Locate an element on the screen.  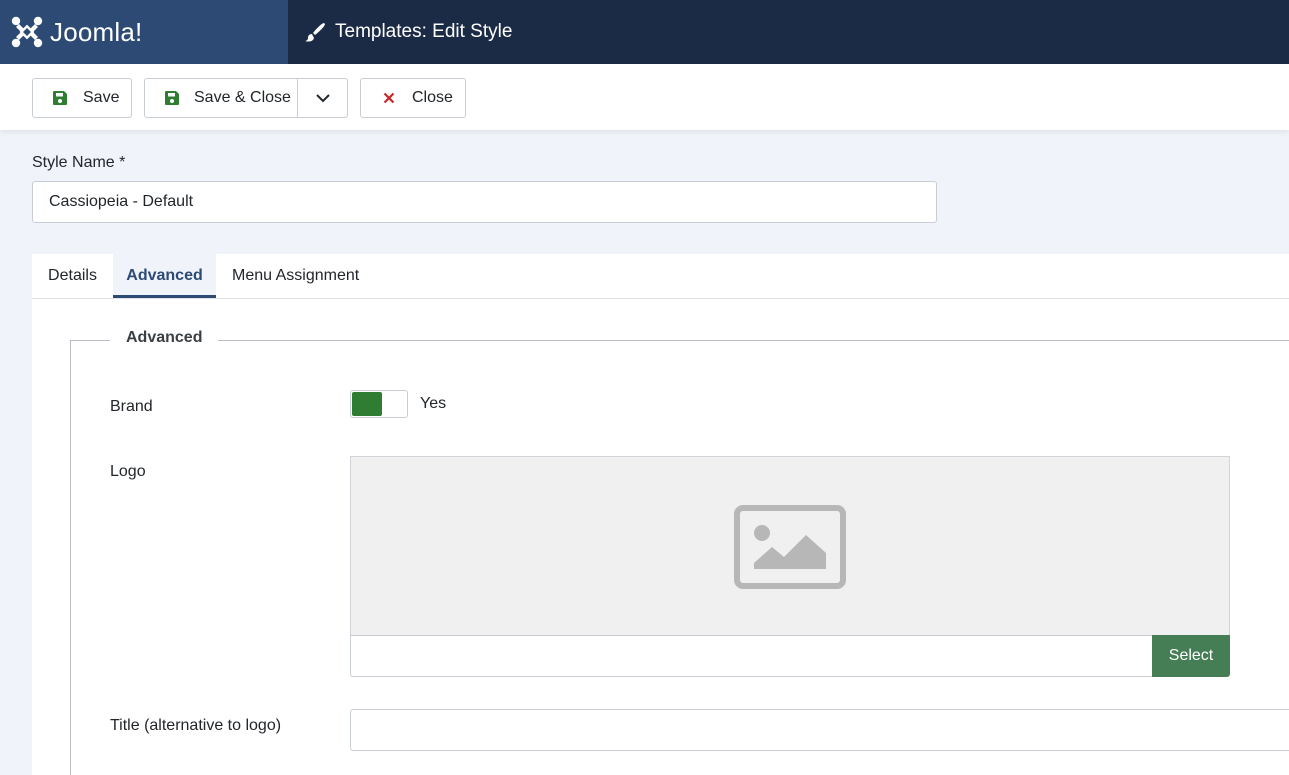
page-title: Templates: Edit Style is located at coordinates (424, 31).